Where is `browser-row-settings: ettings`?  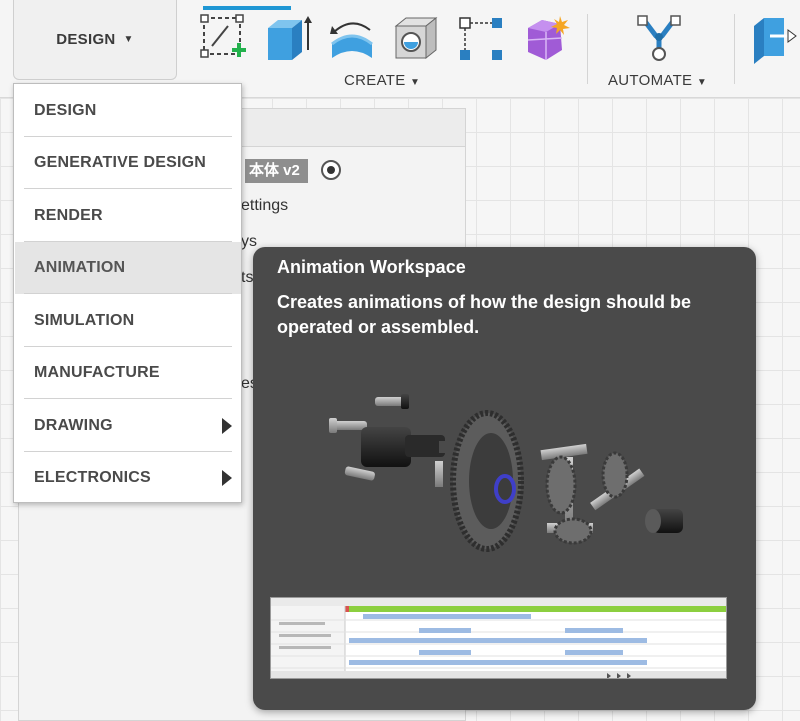 browser-row-settings: ettings is located at coordinates (264, 206).